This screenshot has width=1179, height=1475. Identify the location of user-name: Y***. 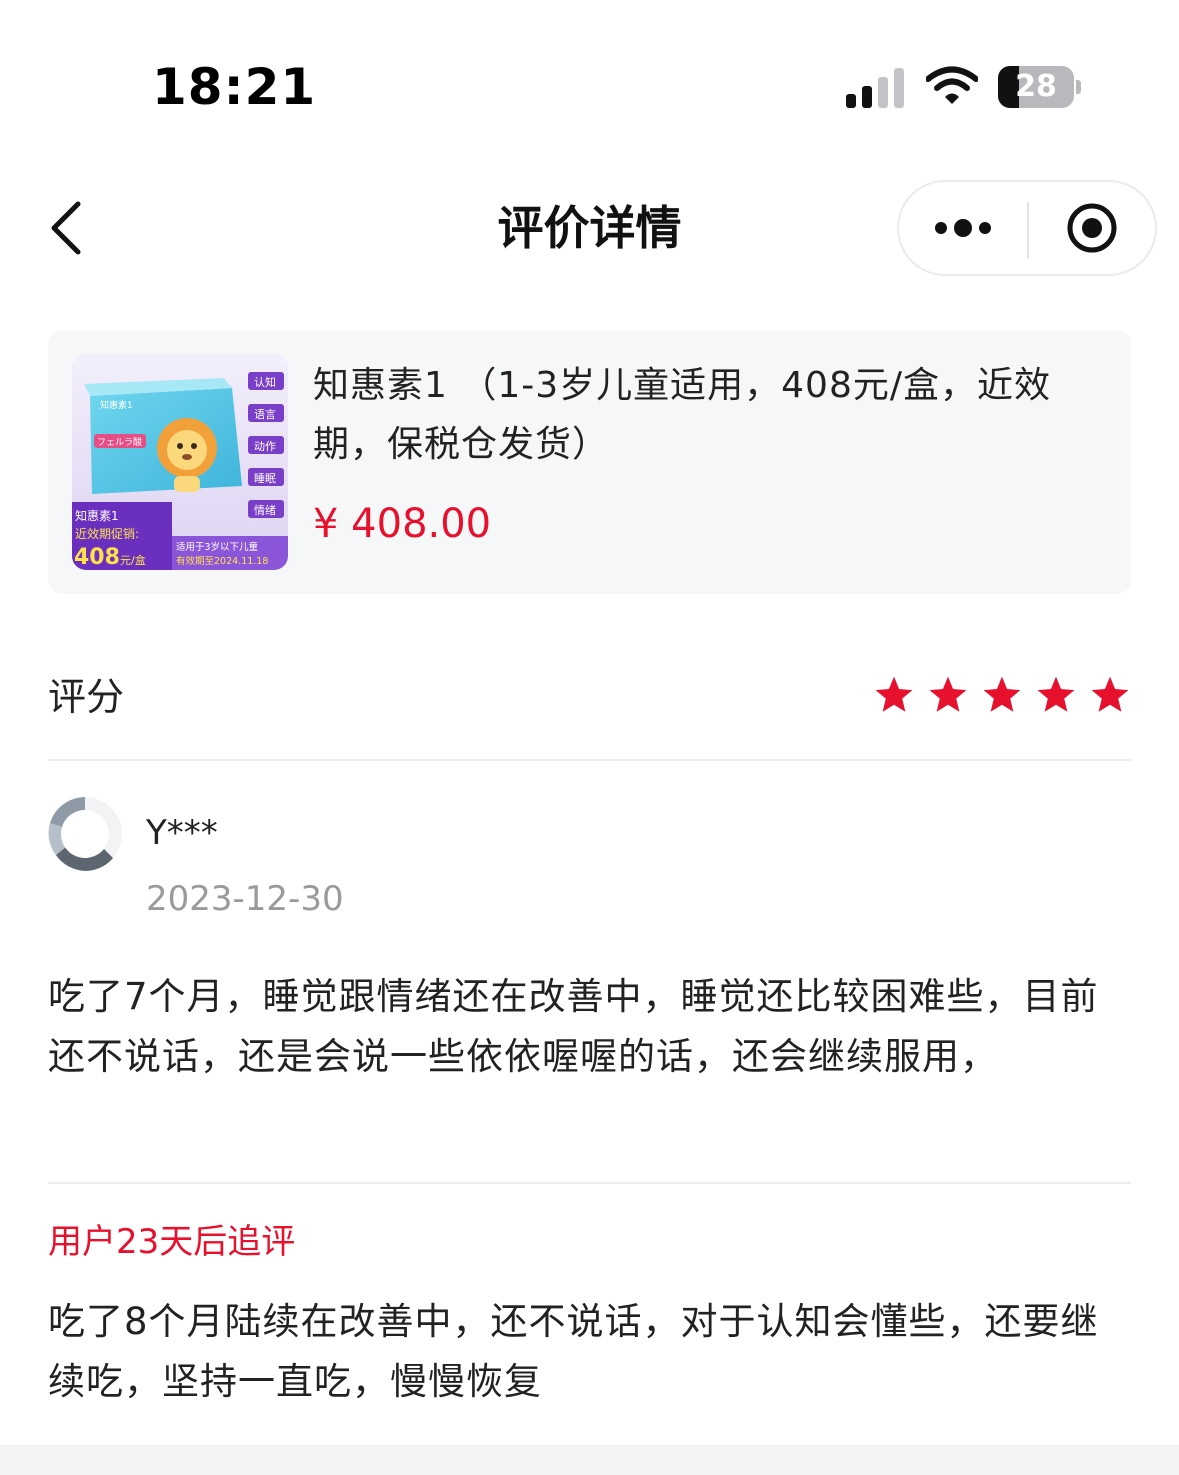
(182, 833).